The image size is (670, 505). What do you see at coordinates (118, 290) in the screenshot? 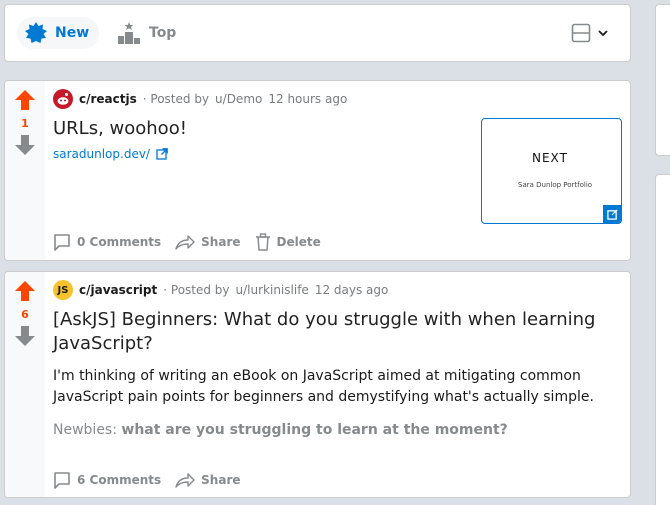
I see `subreddit-link: c/javascript` at bounding box center [118, 290].